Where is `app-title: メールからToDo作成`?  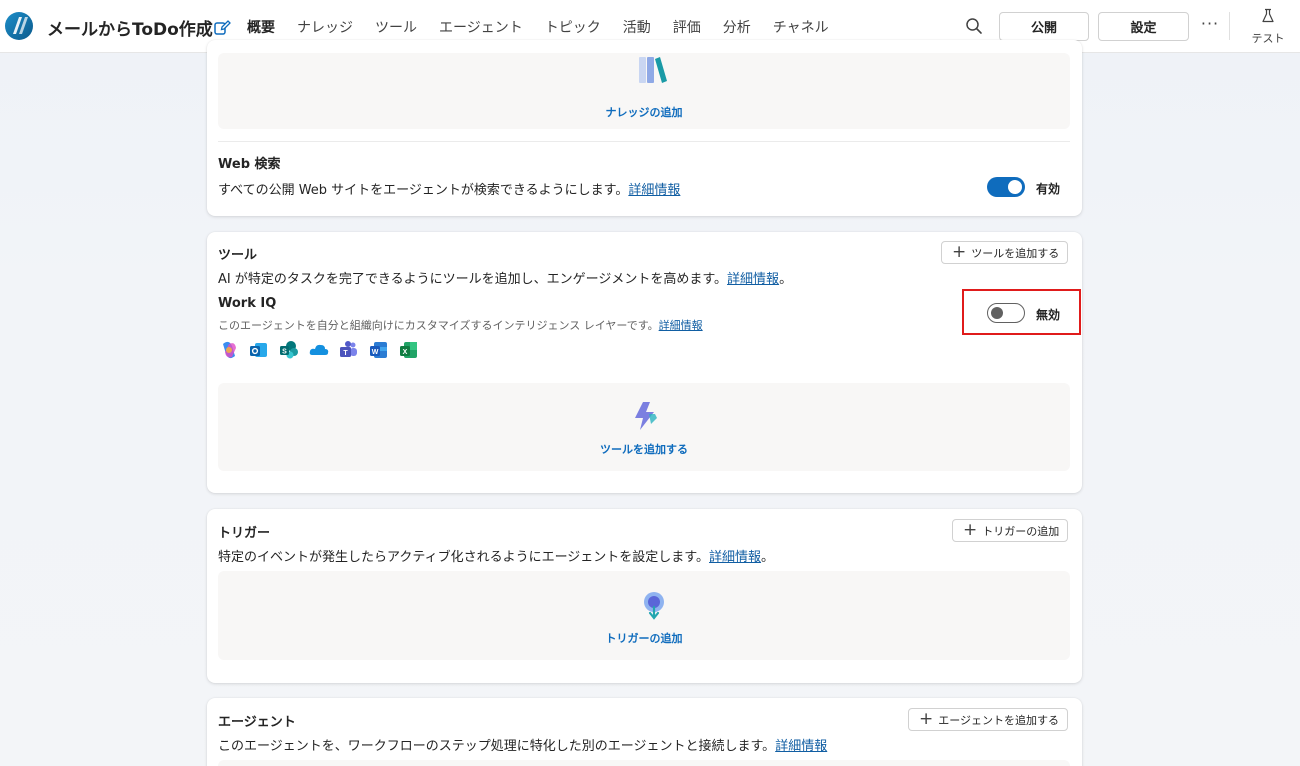 app-title: メールからToDo作成 is located at coordinates (130, 30).